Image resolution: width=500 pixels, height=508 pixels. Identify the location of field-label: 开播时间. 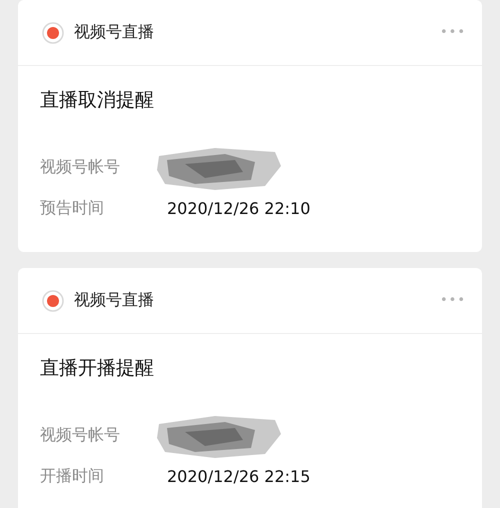
(72, 476).